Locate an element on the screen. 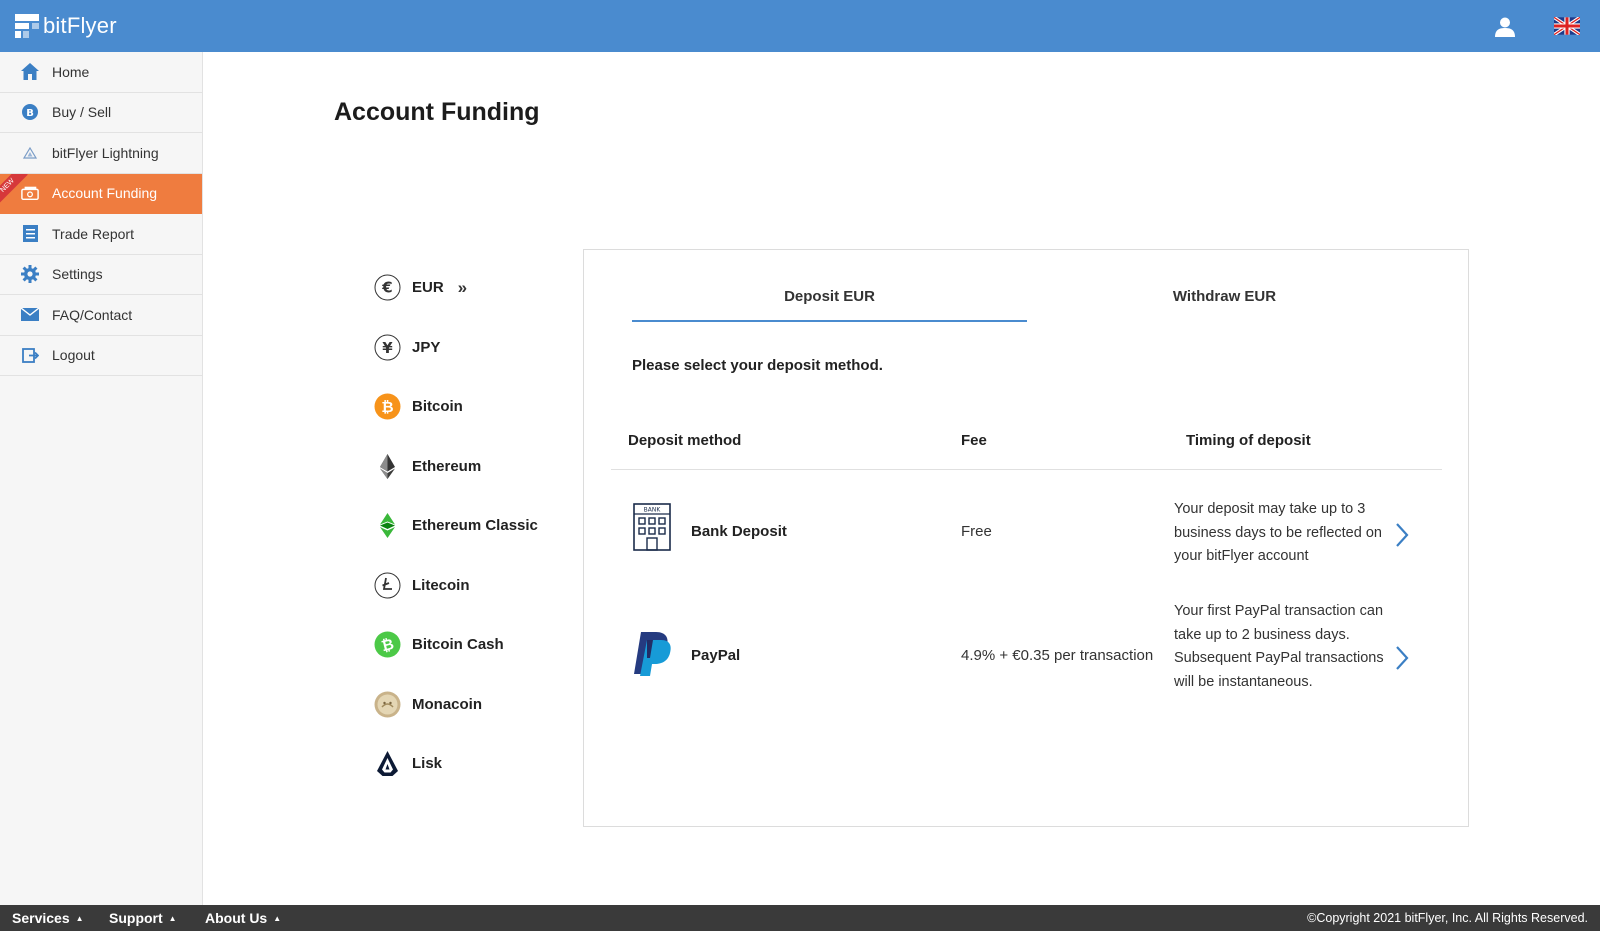 Image resolution: width=1600 pixels, height=931 pixels. bitflyer-logo: bitFlyer is located at coordinates (66, 26).